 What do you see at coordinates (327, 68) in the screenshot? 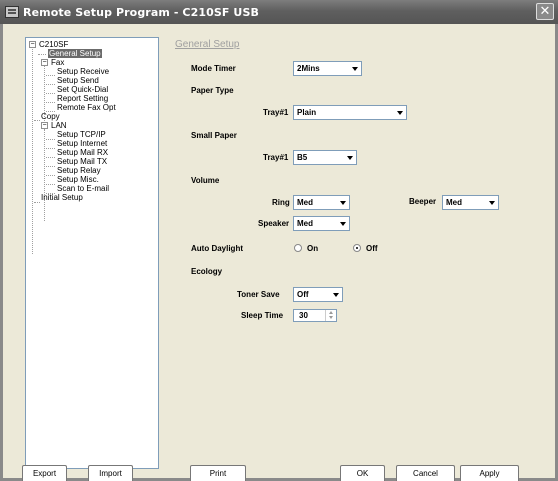
I see `mode-timer-select: 2Mins` at bounding box center [327, 68].